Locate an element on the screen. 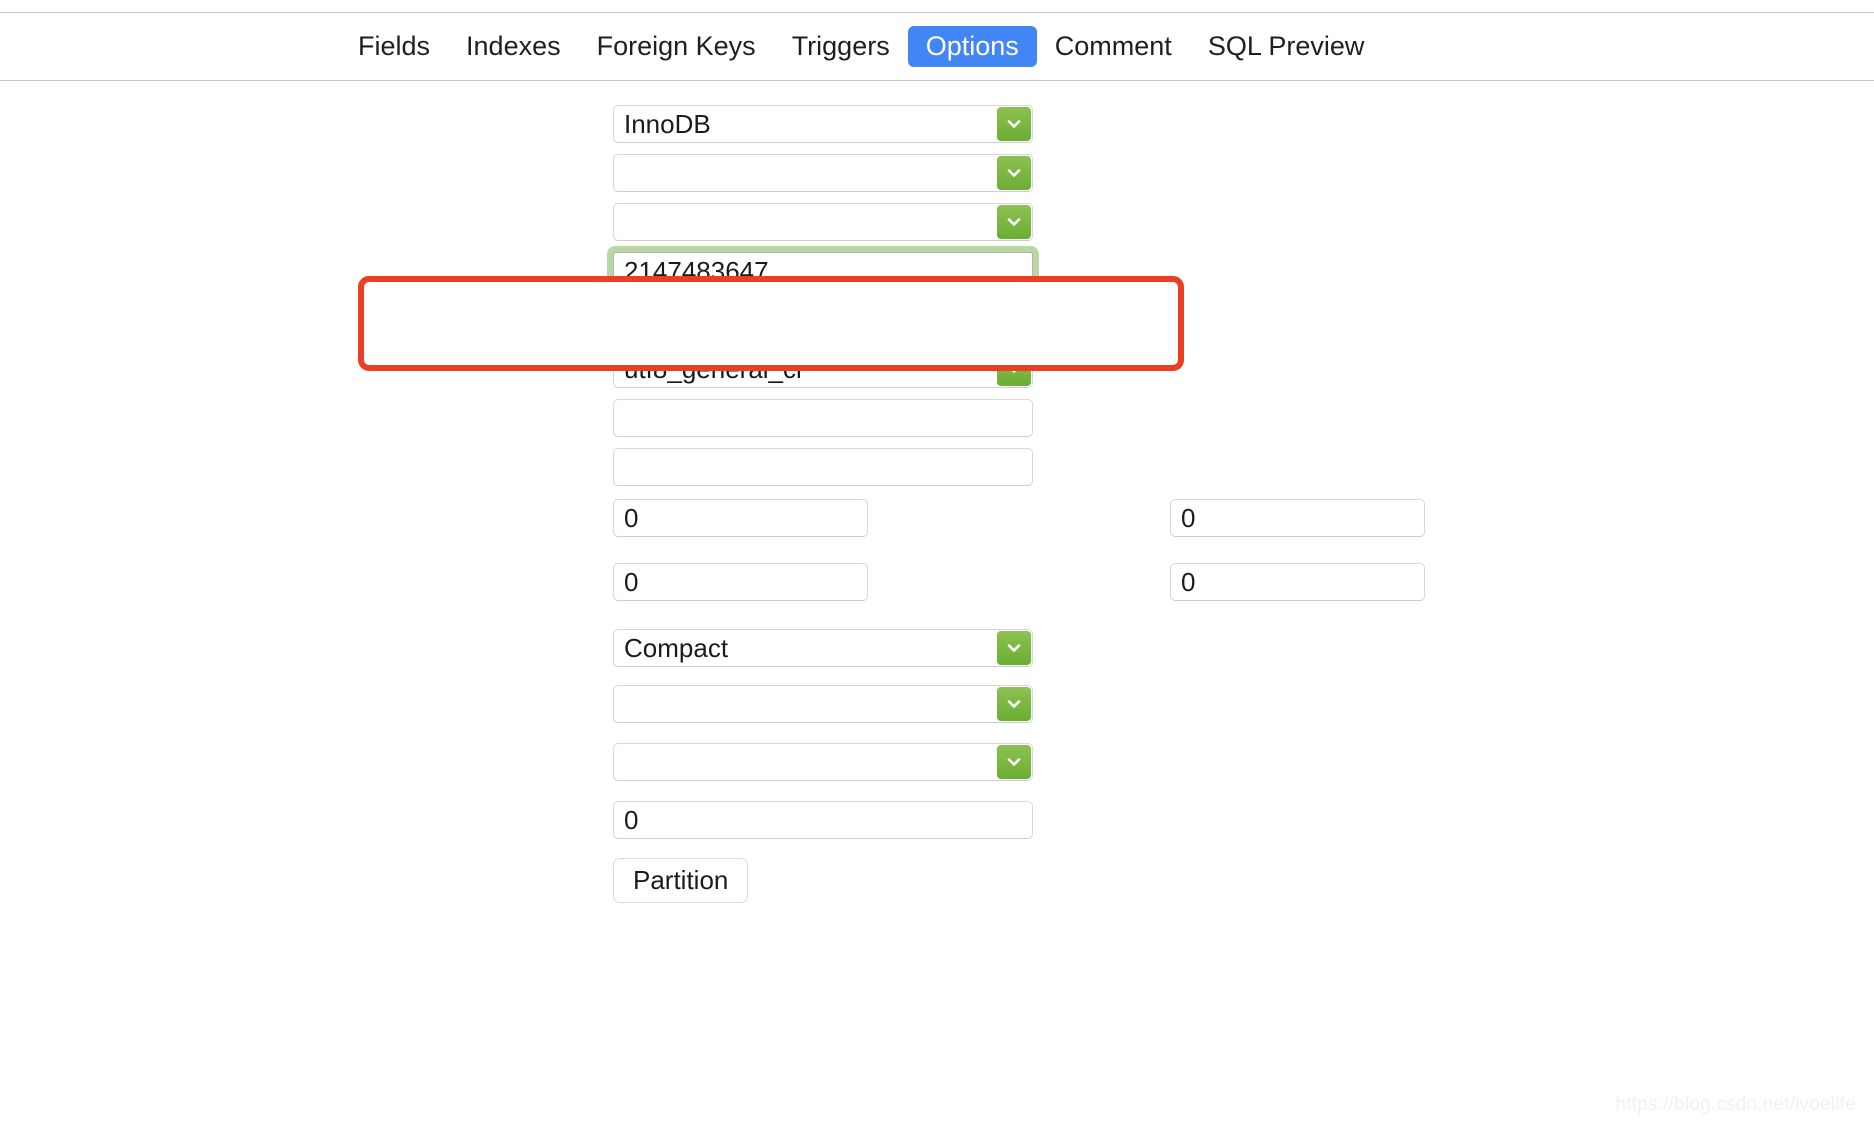  input-key-block-size: 0 is located at coordinates (1297, 582).